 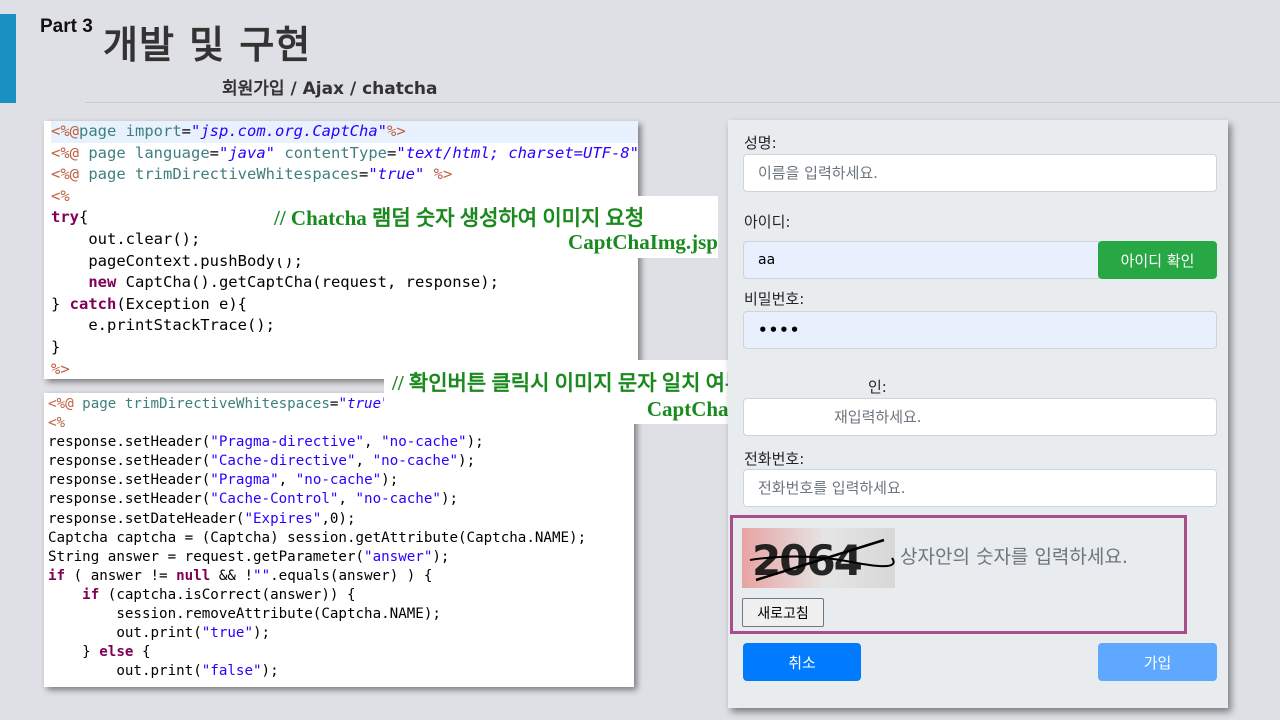 What do you see at coordinates (760, 143) in the screenshot?
I see `name-label: 성명:` at bounding box center [760, 143].